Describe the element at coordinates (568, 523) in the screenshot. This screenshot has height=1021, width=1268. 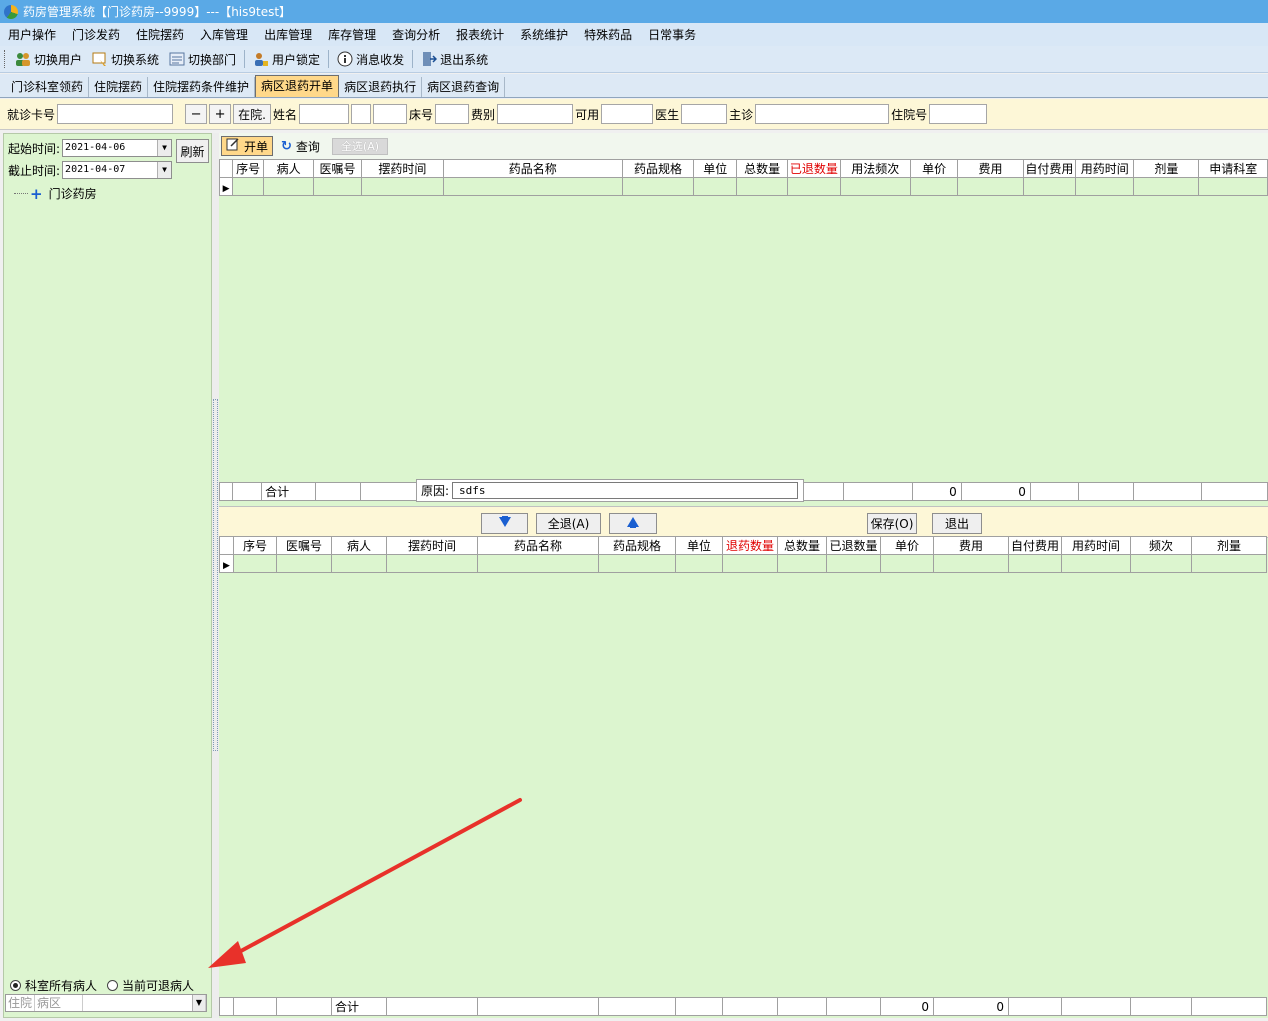
I see `return-all-button: 全退(A)` at that location.